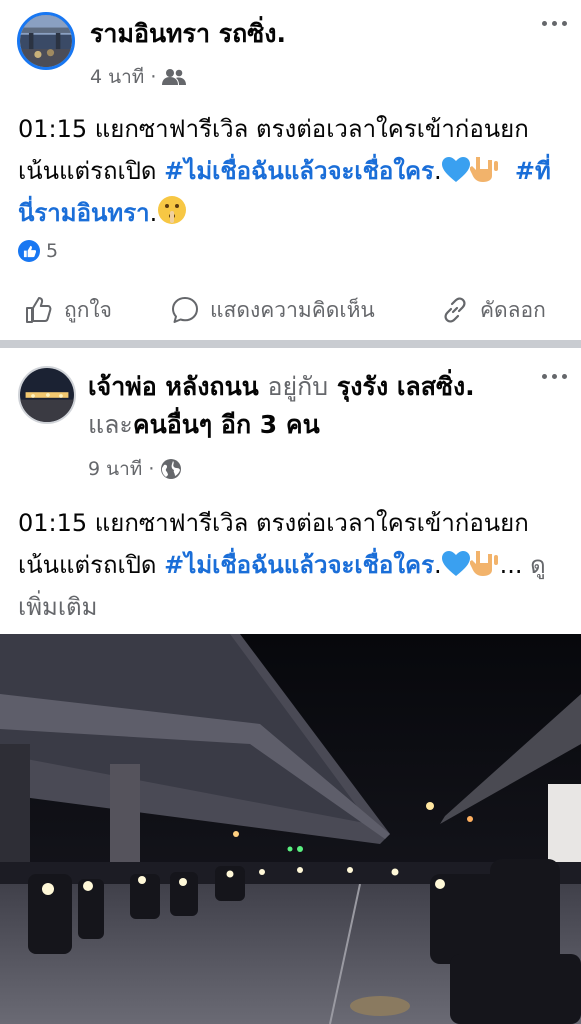 The width and height of the screenshot is (581, 1024). I want to click on friends-icon, so click(174, 77).